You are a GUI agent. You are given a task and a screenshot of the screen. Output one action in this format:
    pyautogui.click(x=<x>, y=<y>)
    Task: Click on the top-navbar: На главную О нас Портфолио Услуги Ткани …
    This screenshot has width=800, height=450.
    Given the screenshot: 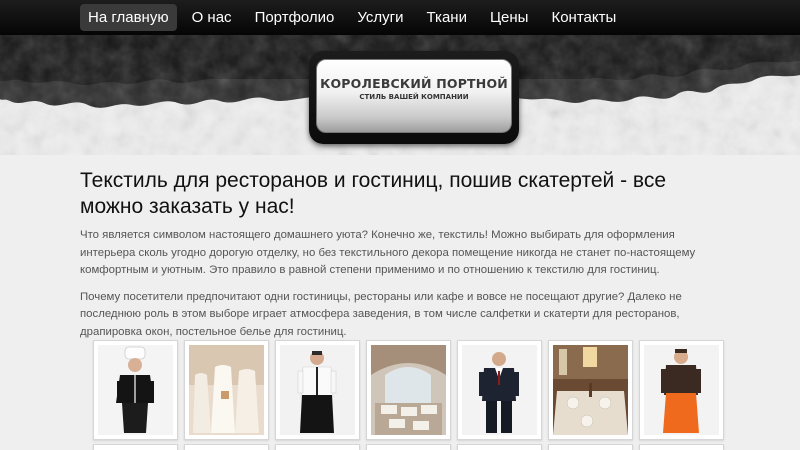 What is the action you would take?
    pyautogui.click(x=400, y=17)
    